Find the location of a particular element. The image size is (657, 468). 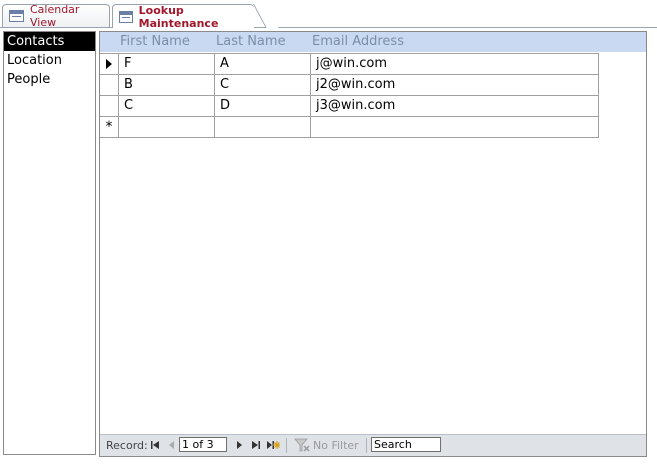

list-item-people: People is located at coordinates (49, 79).